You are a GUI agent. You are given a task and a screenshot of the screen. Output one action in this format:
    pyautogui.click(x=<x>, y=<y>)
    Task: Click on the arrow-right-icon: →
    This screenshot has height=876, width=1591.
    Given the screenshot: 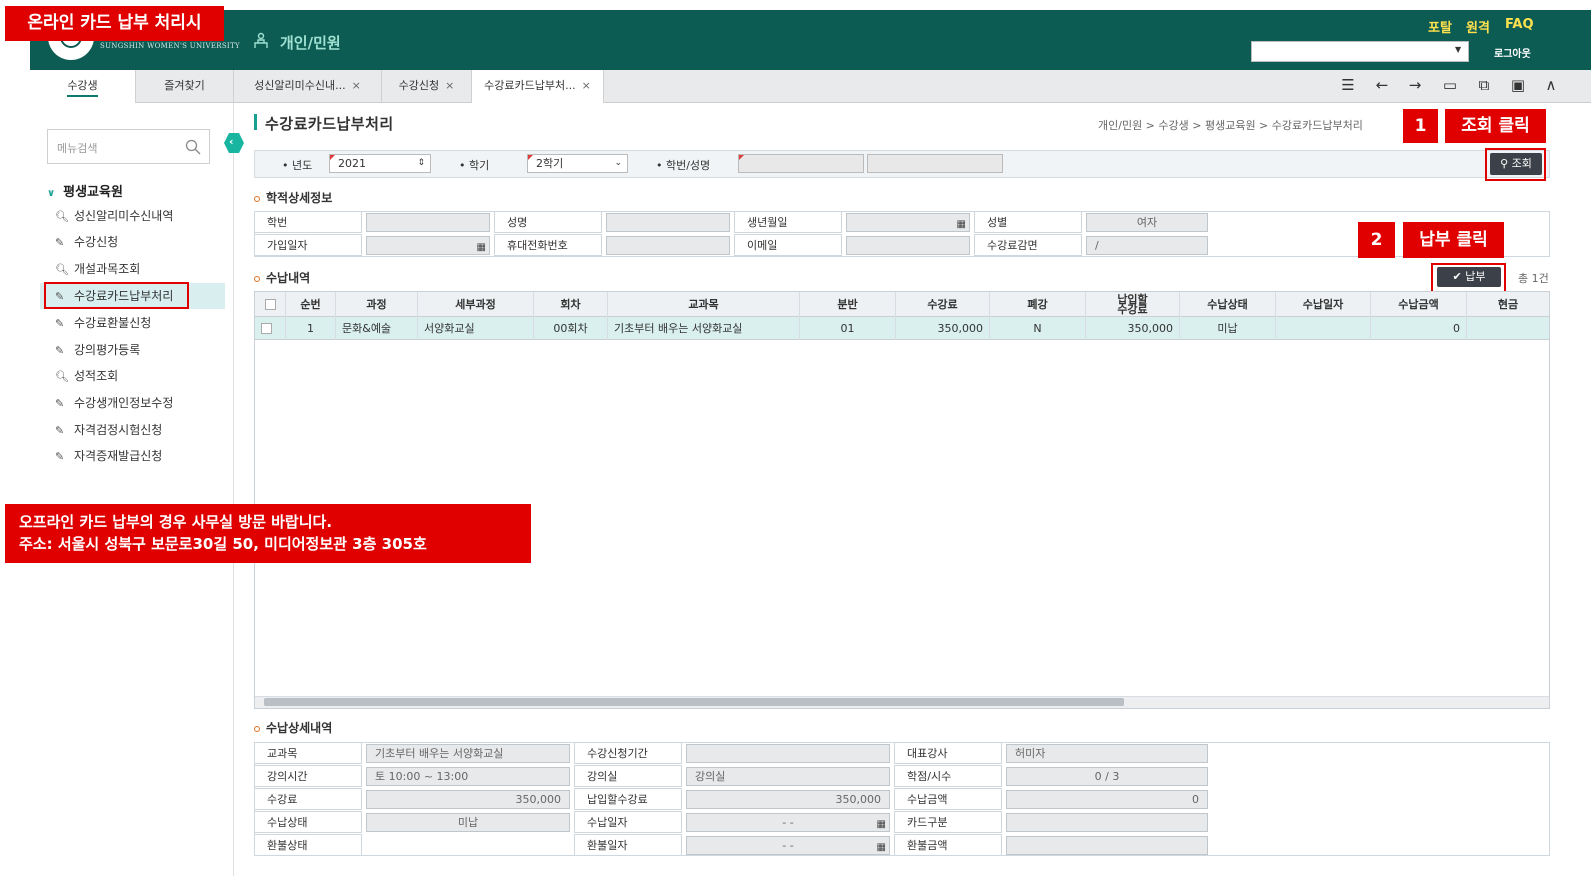 What is the action you would take?
    pyautogui.click(x=1415, y=85)
    